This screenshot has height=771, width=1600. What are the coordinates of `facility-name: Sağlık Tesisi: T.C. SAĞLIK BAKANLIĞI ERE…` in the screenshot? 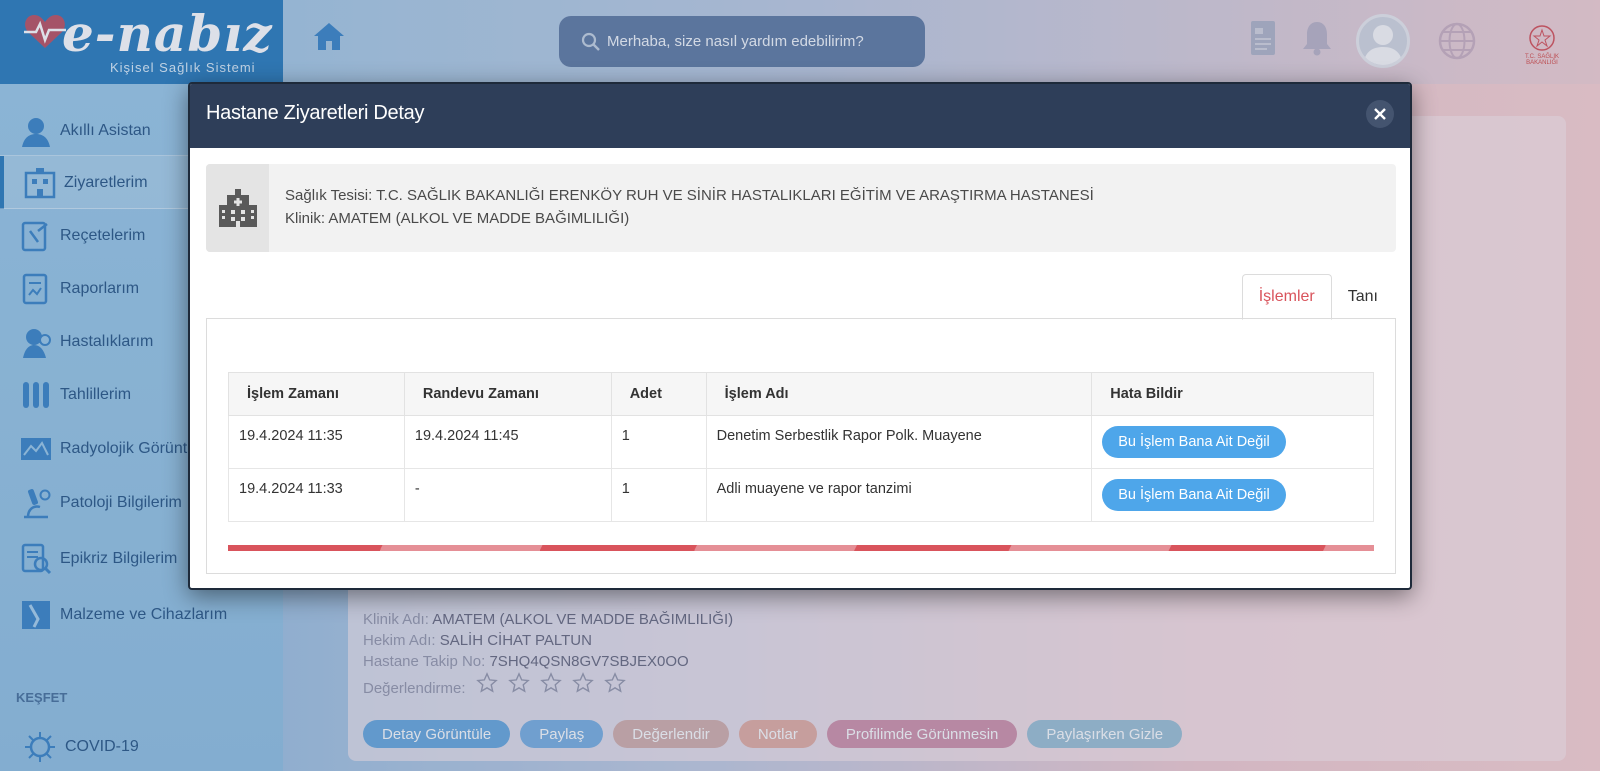 It's located at (689, 195).